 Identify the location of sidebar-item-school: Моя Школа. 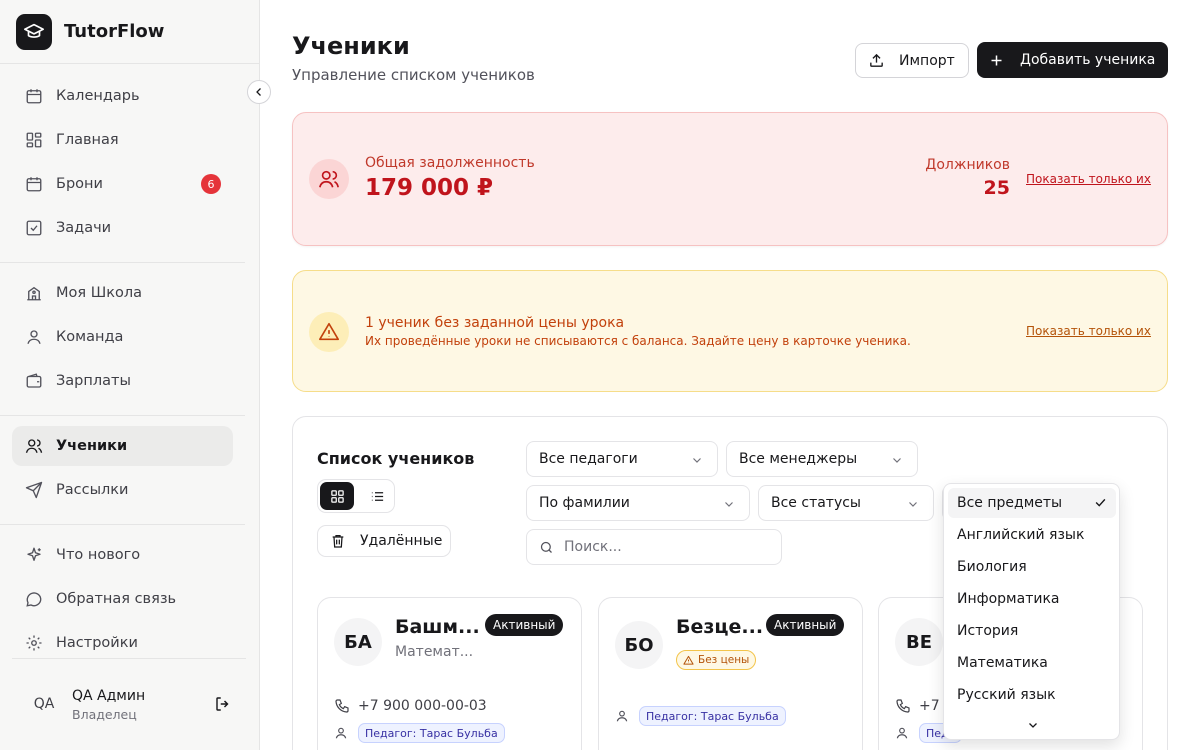
(122, 293).